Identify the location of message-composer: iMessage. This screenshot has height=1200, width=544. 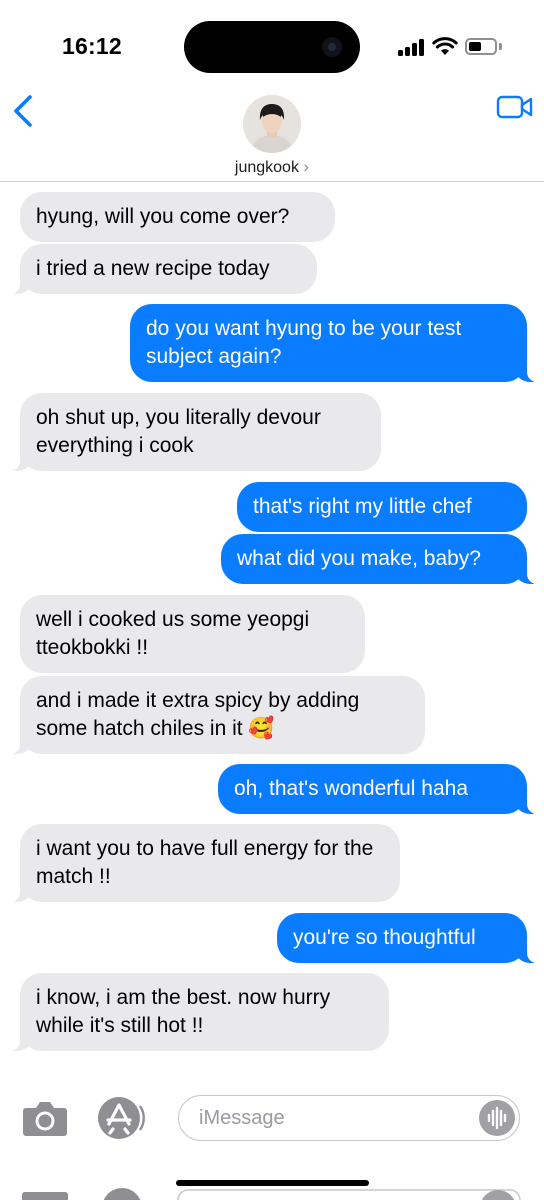
(272, 1118).